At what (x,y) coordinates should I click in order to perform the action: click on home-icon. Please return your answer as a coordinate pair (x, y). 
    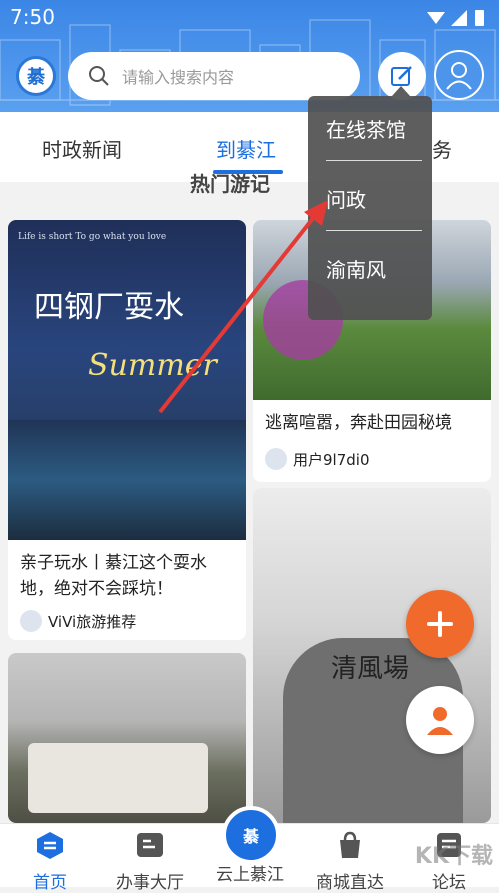
    Looking at the image, I should click on (50, 845).